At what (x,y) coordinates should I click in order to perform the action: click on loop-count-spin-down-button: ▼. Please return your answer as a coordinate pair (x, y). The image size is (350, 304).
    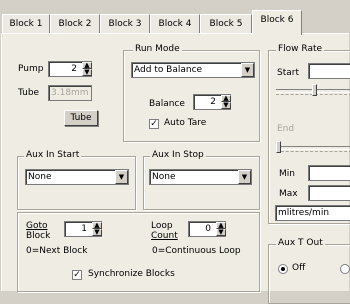
    Looking at the image, I should click on (221, 232).